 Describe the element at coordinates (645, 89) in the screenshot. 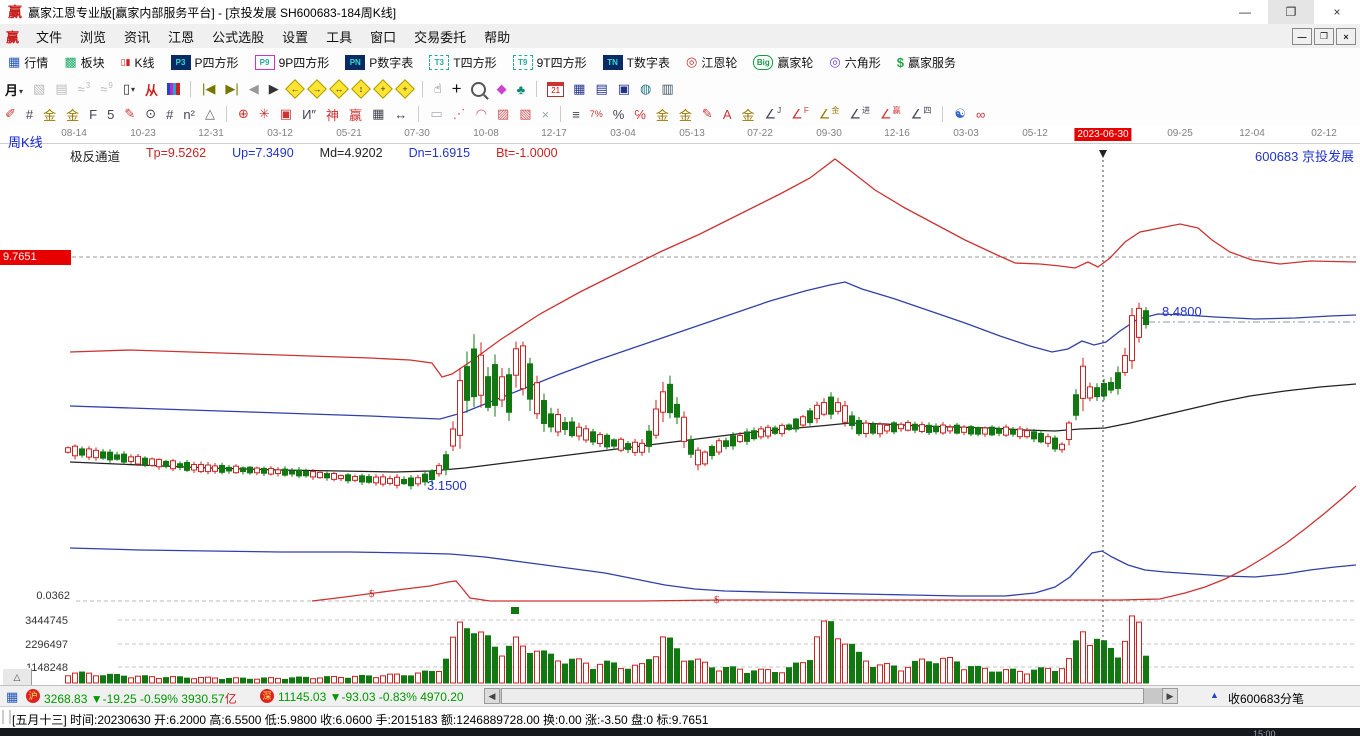

I see `export-icon: ◍` at that location.